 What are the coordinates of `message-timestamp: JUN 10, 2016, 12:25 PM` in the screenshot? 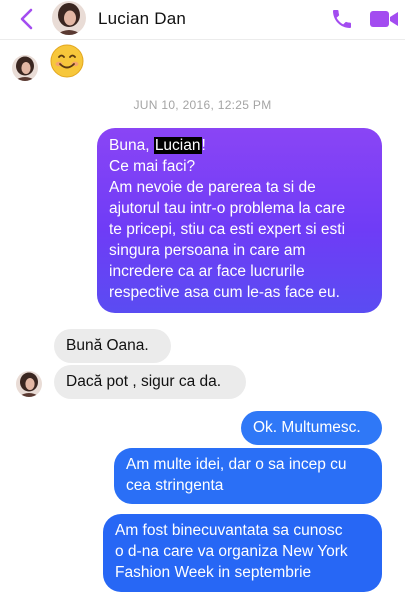 It's located at (202, 105).